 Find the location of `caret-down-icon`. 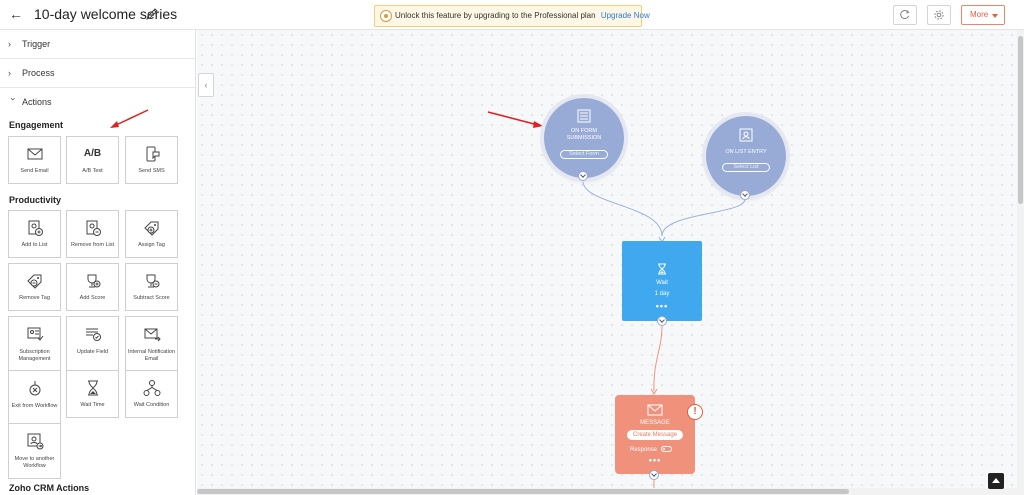

caret-down-icon is located at coordinates (995, 16).